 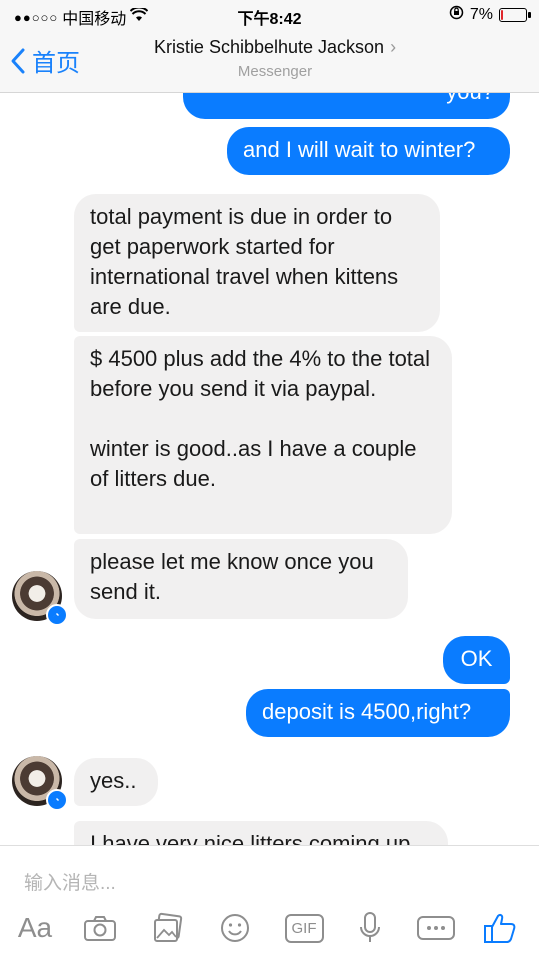 What do you see at coordinates (378, 713) in the screenshot?
I see `message-outgoing: deposit is 4500,right?` at bounding box center [378, 713].